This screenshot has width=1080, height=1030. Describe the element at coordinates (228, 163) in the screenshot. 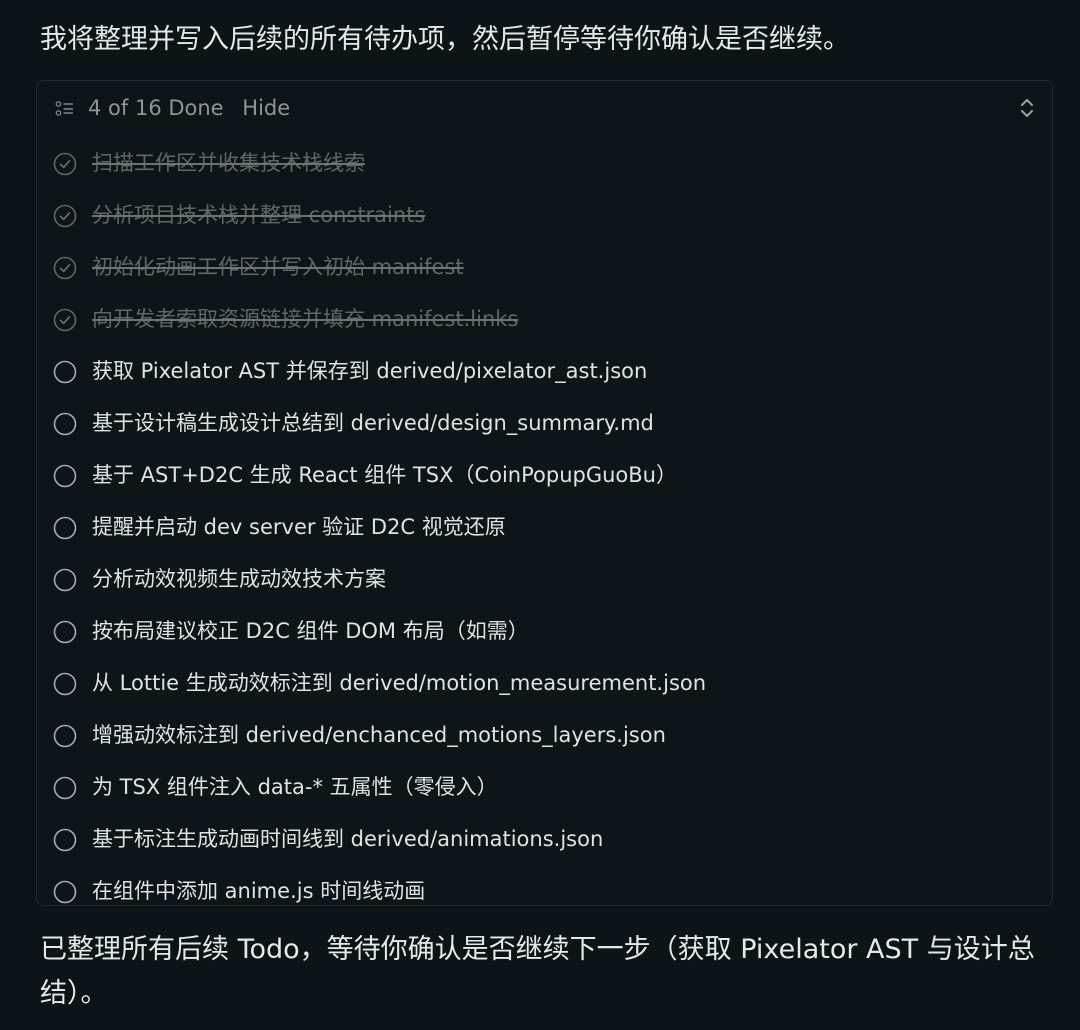

I see `todo-item-label: 扫描工作区并收集技术栈线索` at that location.